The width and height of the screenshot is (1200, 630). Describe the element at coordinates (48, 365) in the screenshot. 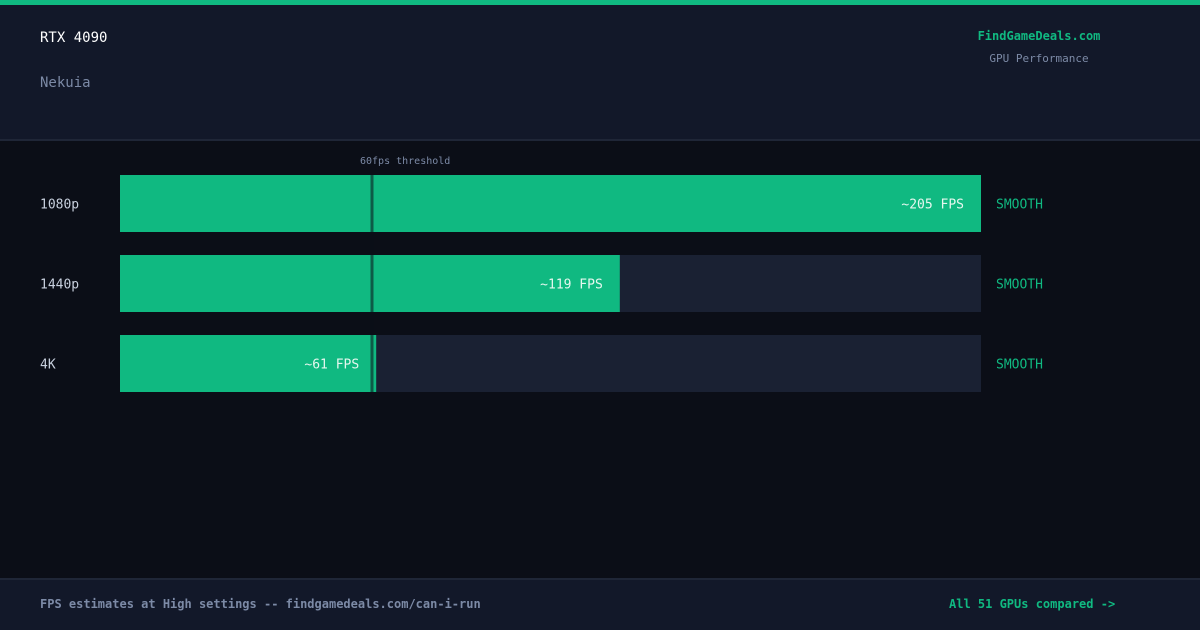

I see `bar-category-label: 4K` at that location.